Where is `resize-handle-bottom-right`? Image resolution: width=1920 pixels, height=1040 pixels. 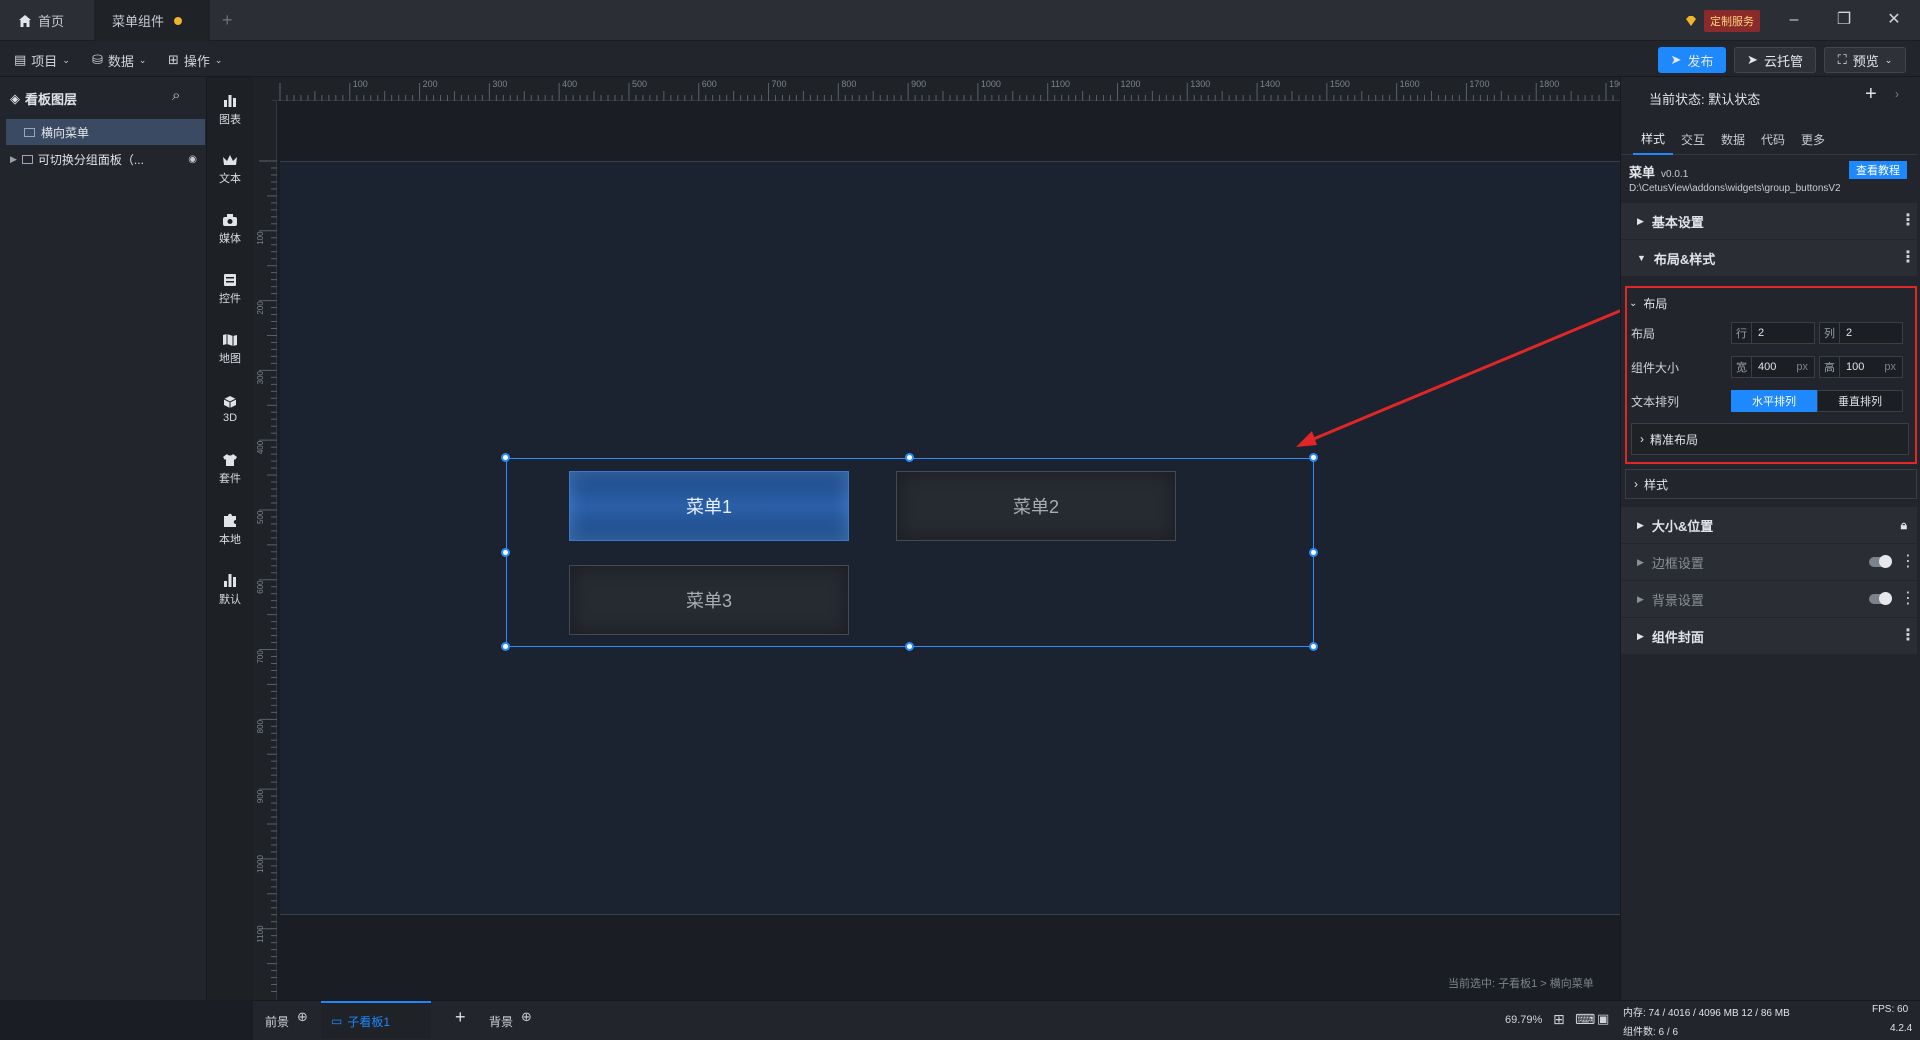 resize-handle-bottom-right is located at coordinates (1313, 646).